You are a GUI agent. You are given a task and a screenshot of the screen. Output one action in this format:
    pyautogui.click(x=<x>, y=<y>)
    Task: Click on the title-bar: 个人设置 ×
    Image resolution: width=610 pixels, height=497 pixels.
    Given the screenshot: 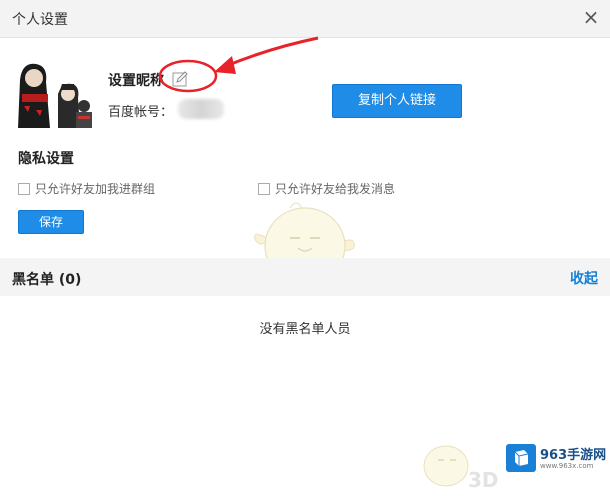 What is the action you would take?
    pyautogui.click(x=305, y=19)
    